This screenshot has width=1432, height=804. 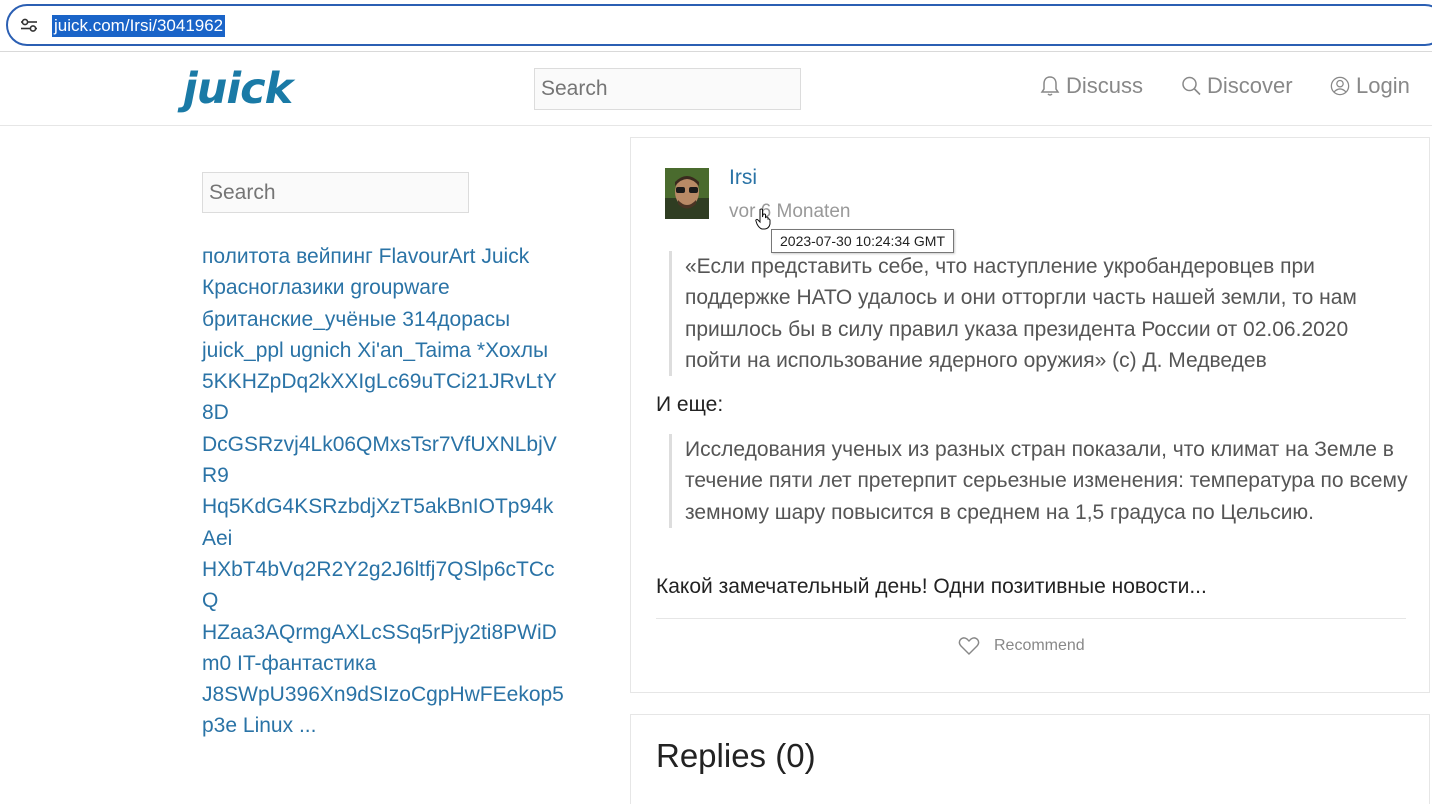 What do you see at coordinates (1050, 86) in the screenshot?
I see `bell-icon` at bounding box center [1050, 86].